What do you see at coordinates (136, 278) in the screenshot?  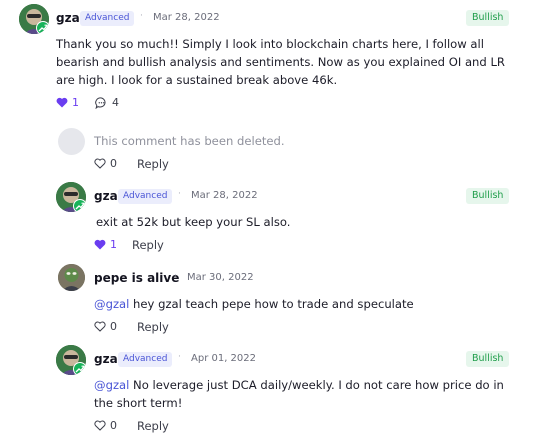 I see `author-name: pepe is alive` at bounding box center [136, 278].